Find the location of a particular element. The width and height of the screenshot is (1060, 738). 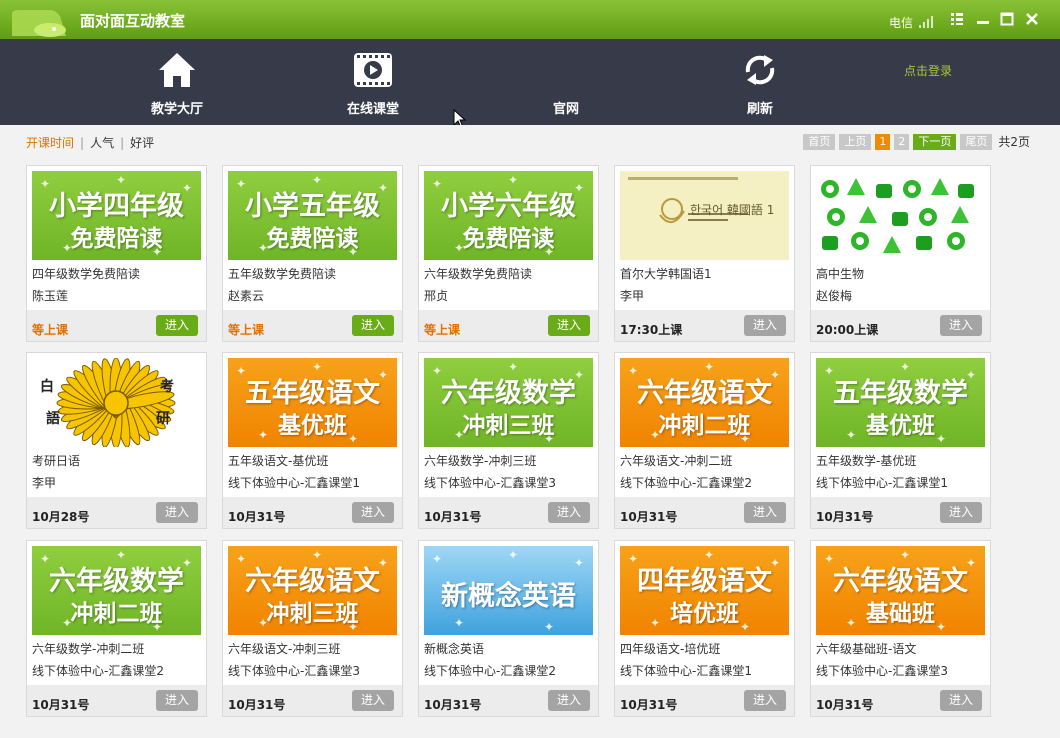

seal-character: 語 is located at coordinates (53, 419).